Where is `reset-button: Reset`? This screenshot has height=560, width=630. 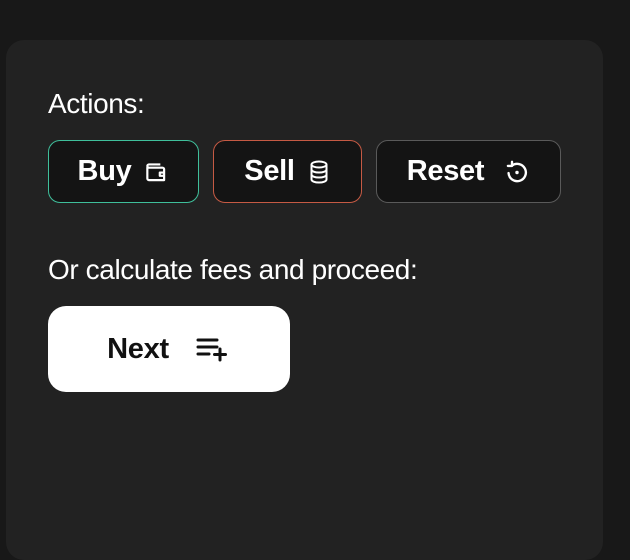 reset-button: Reset is located at coordinates (468, 171).